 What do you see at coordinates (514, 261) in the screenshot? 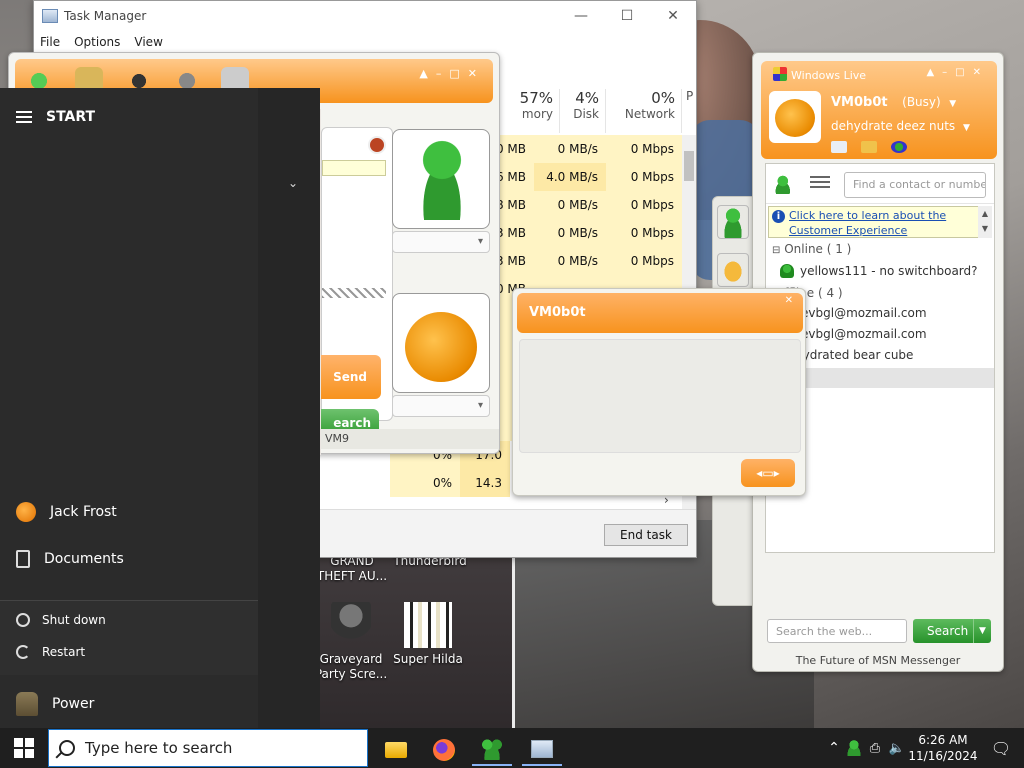
I see `table-cell-memory: 3 MB` at bounding box center [514, 261].